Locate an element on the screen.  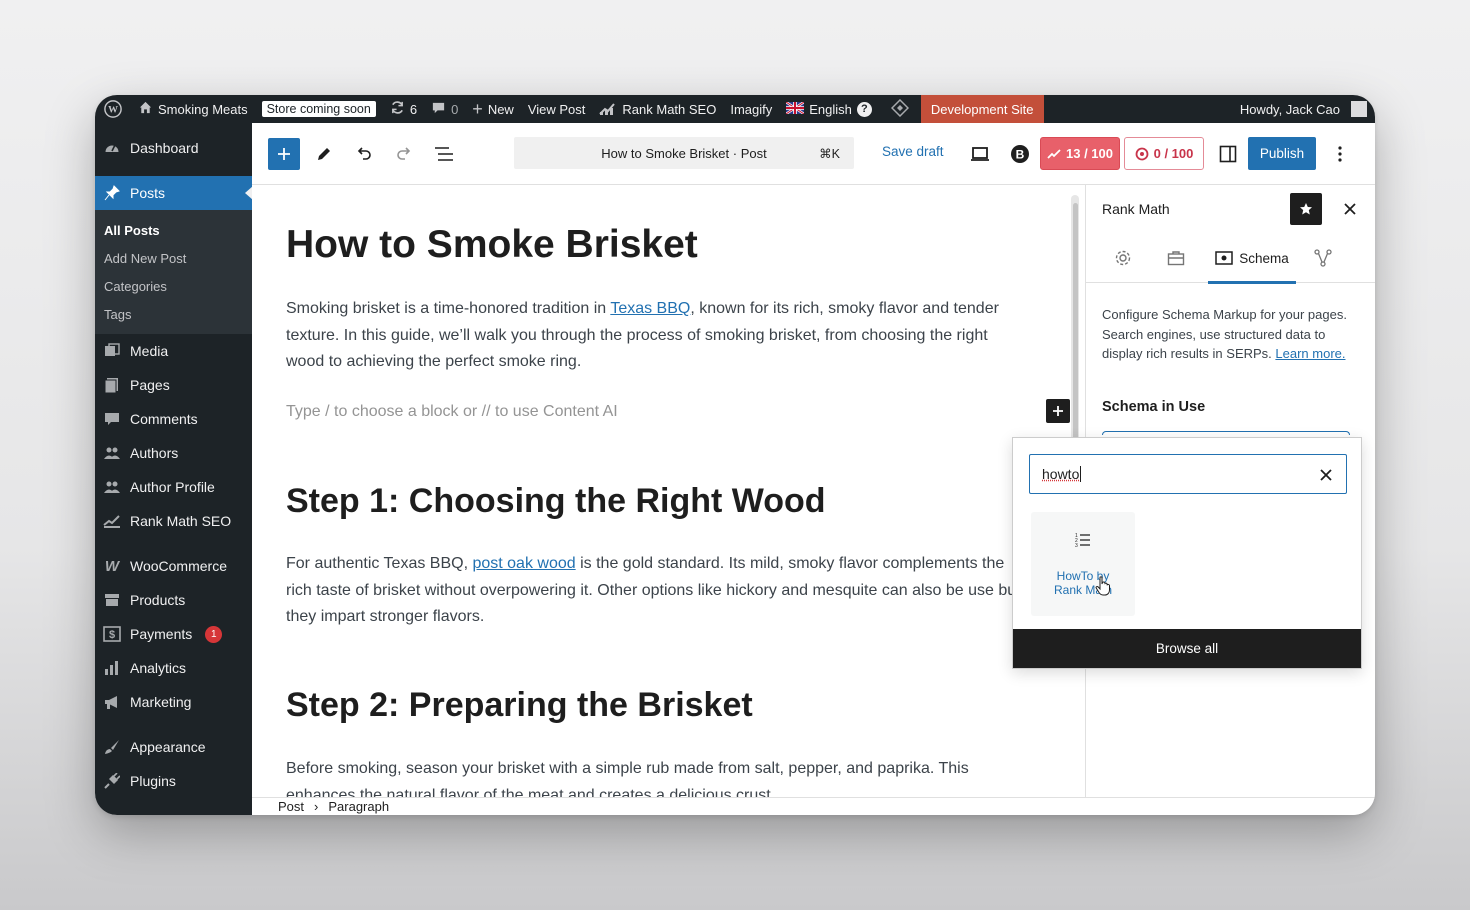
document-overview-button is located at coordinates (444, 154).